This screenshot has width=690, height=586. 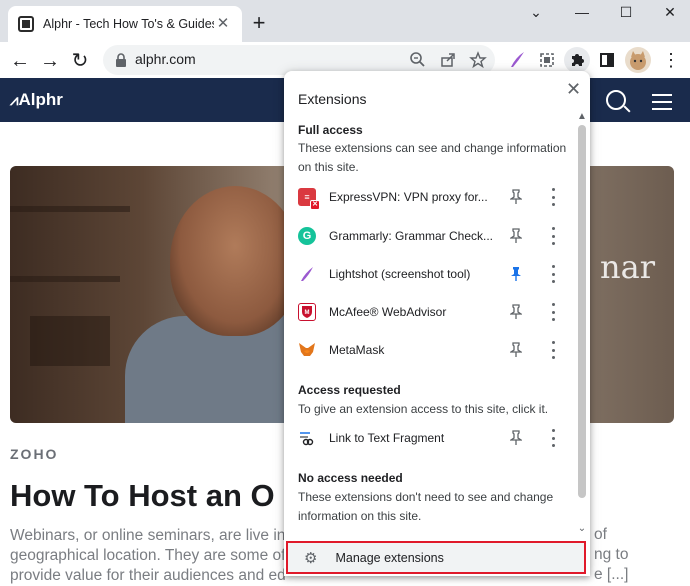 What do you see at coordinates (433, 350) in the screenshot?
I see `extension-item-metamask: MetaMask` at bounding box center [433, 350].